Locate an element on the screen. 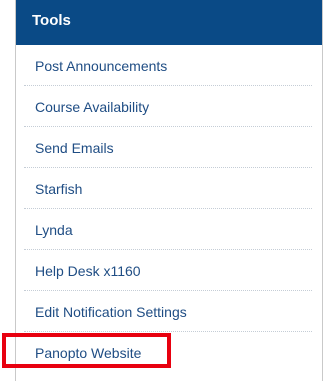 The width and height of the screenshot is (323, 381). list-item-edit-notification-settings: Edit Notification Settings is located at coordinates (168, 311).